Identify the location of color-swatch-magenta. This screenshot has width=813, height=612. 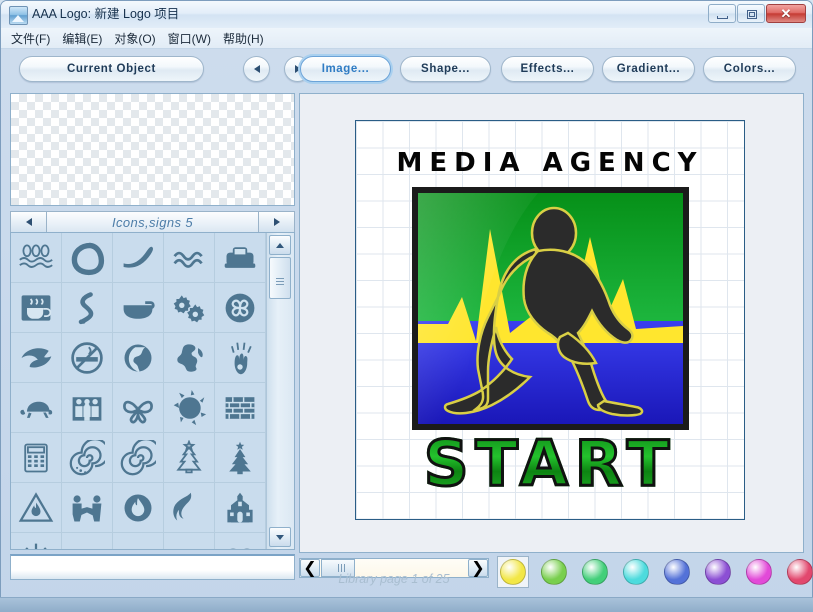
(759, 572).